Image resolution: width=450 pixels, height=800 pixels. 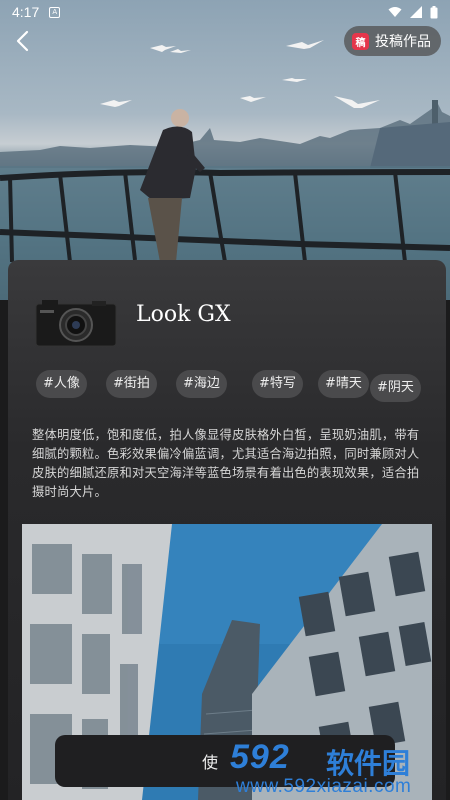 What do you see at coordinates (61, 384) in the screenshot?
I see `tag-portrait: #人像` at bounding box center [61, 384].